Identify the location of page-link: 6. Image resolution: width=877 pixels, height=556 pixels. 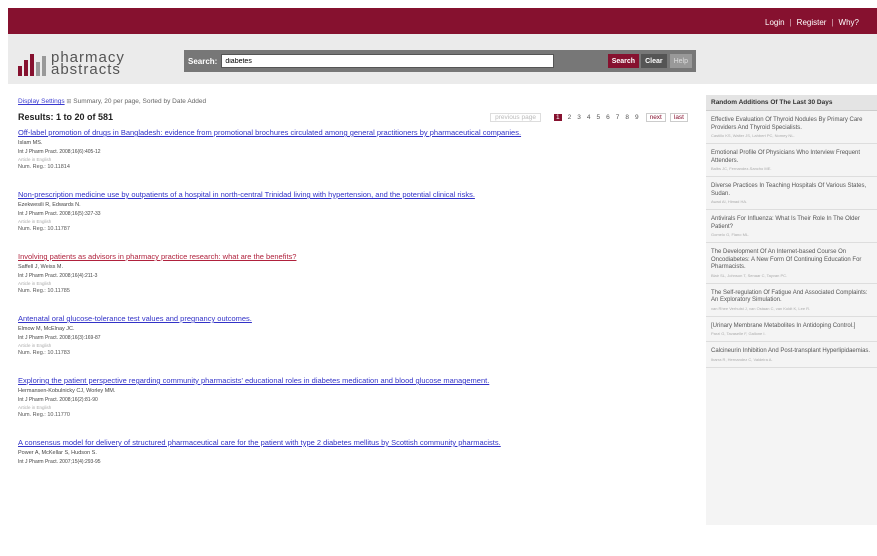
(608, 117).